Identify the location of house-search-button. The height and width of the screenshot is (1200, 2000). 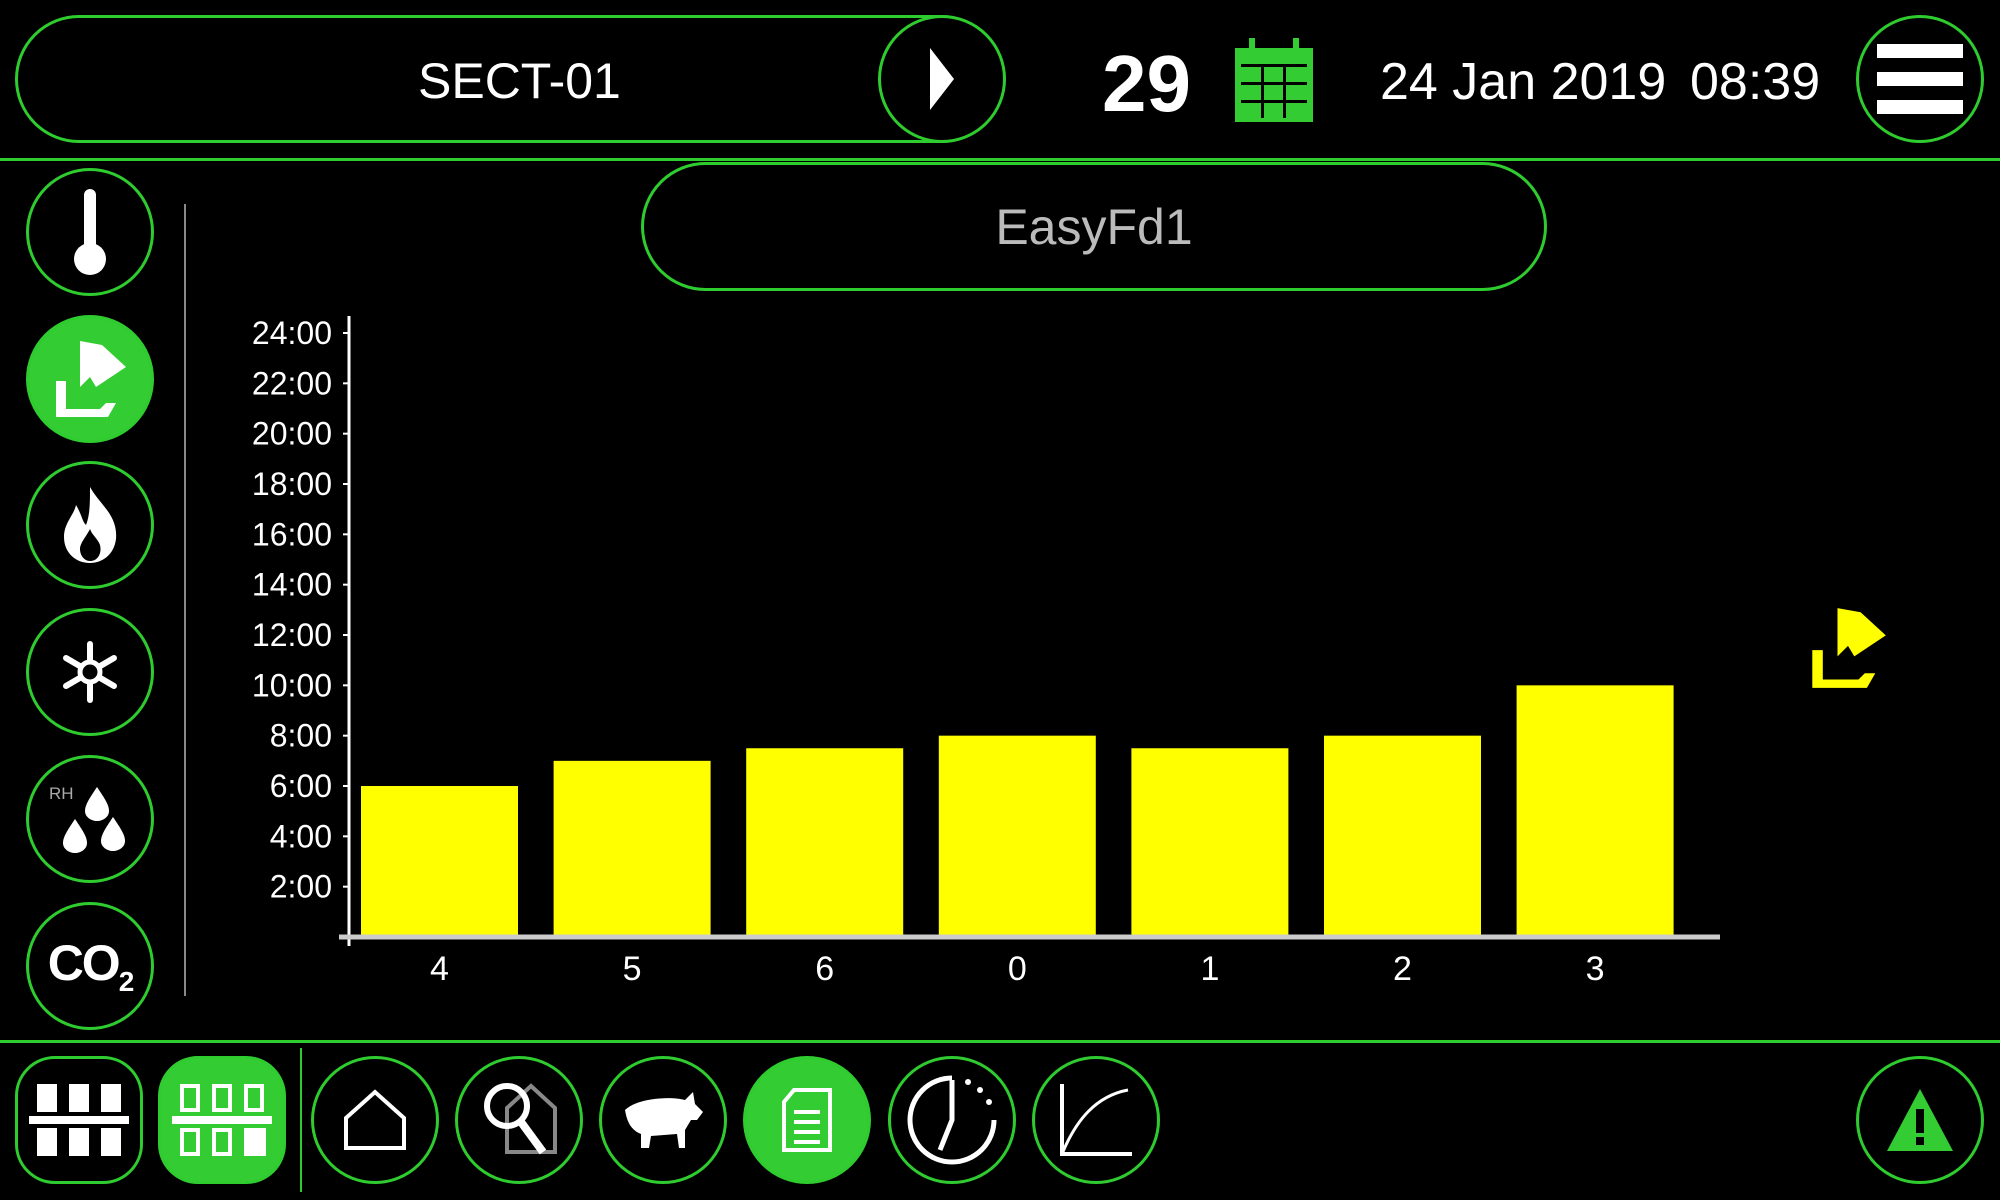
(519, 1120).